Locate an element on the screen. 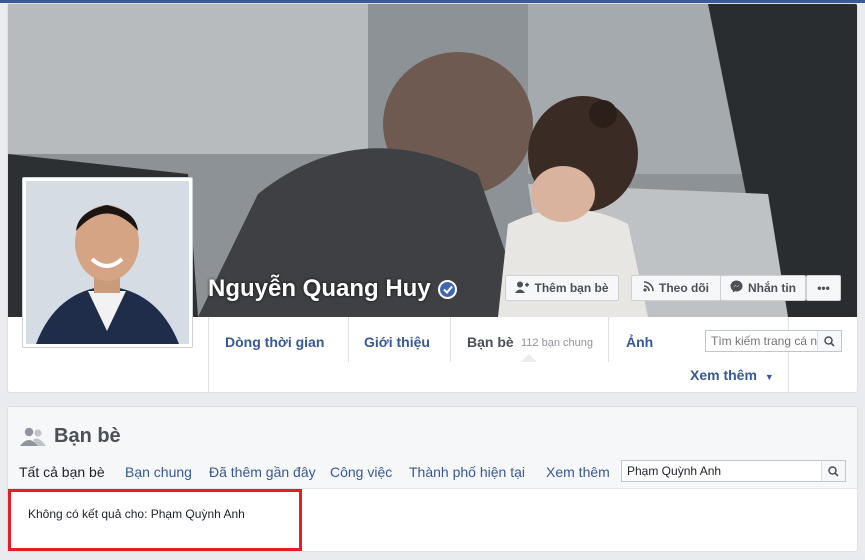  chevron-down-icon: ▼ is located at coordinates (769, 377).